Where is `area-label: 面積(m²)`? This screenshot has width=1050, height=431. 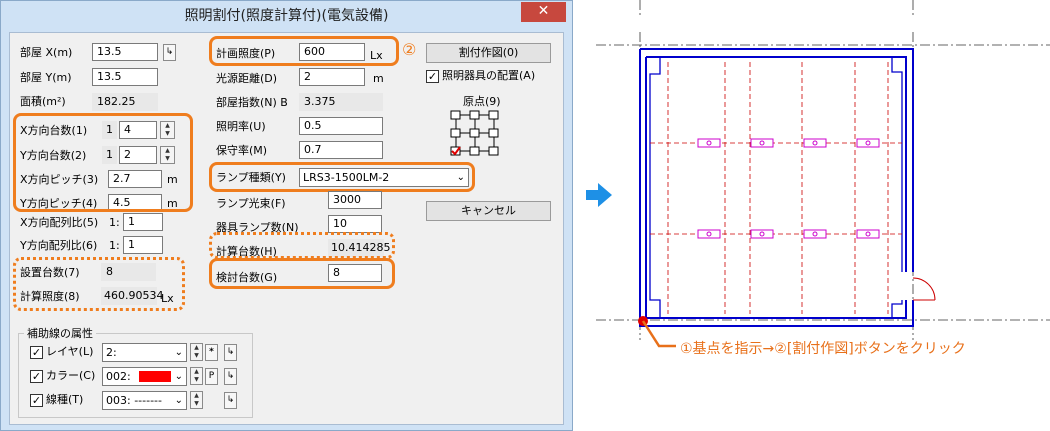
area-label: 面積(m²) is located at coordinates (43, 101).